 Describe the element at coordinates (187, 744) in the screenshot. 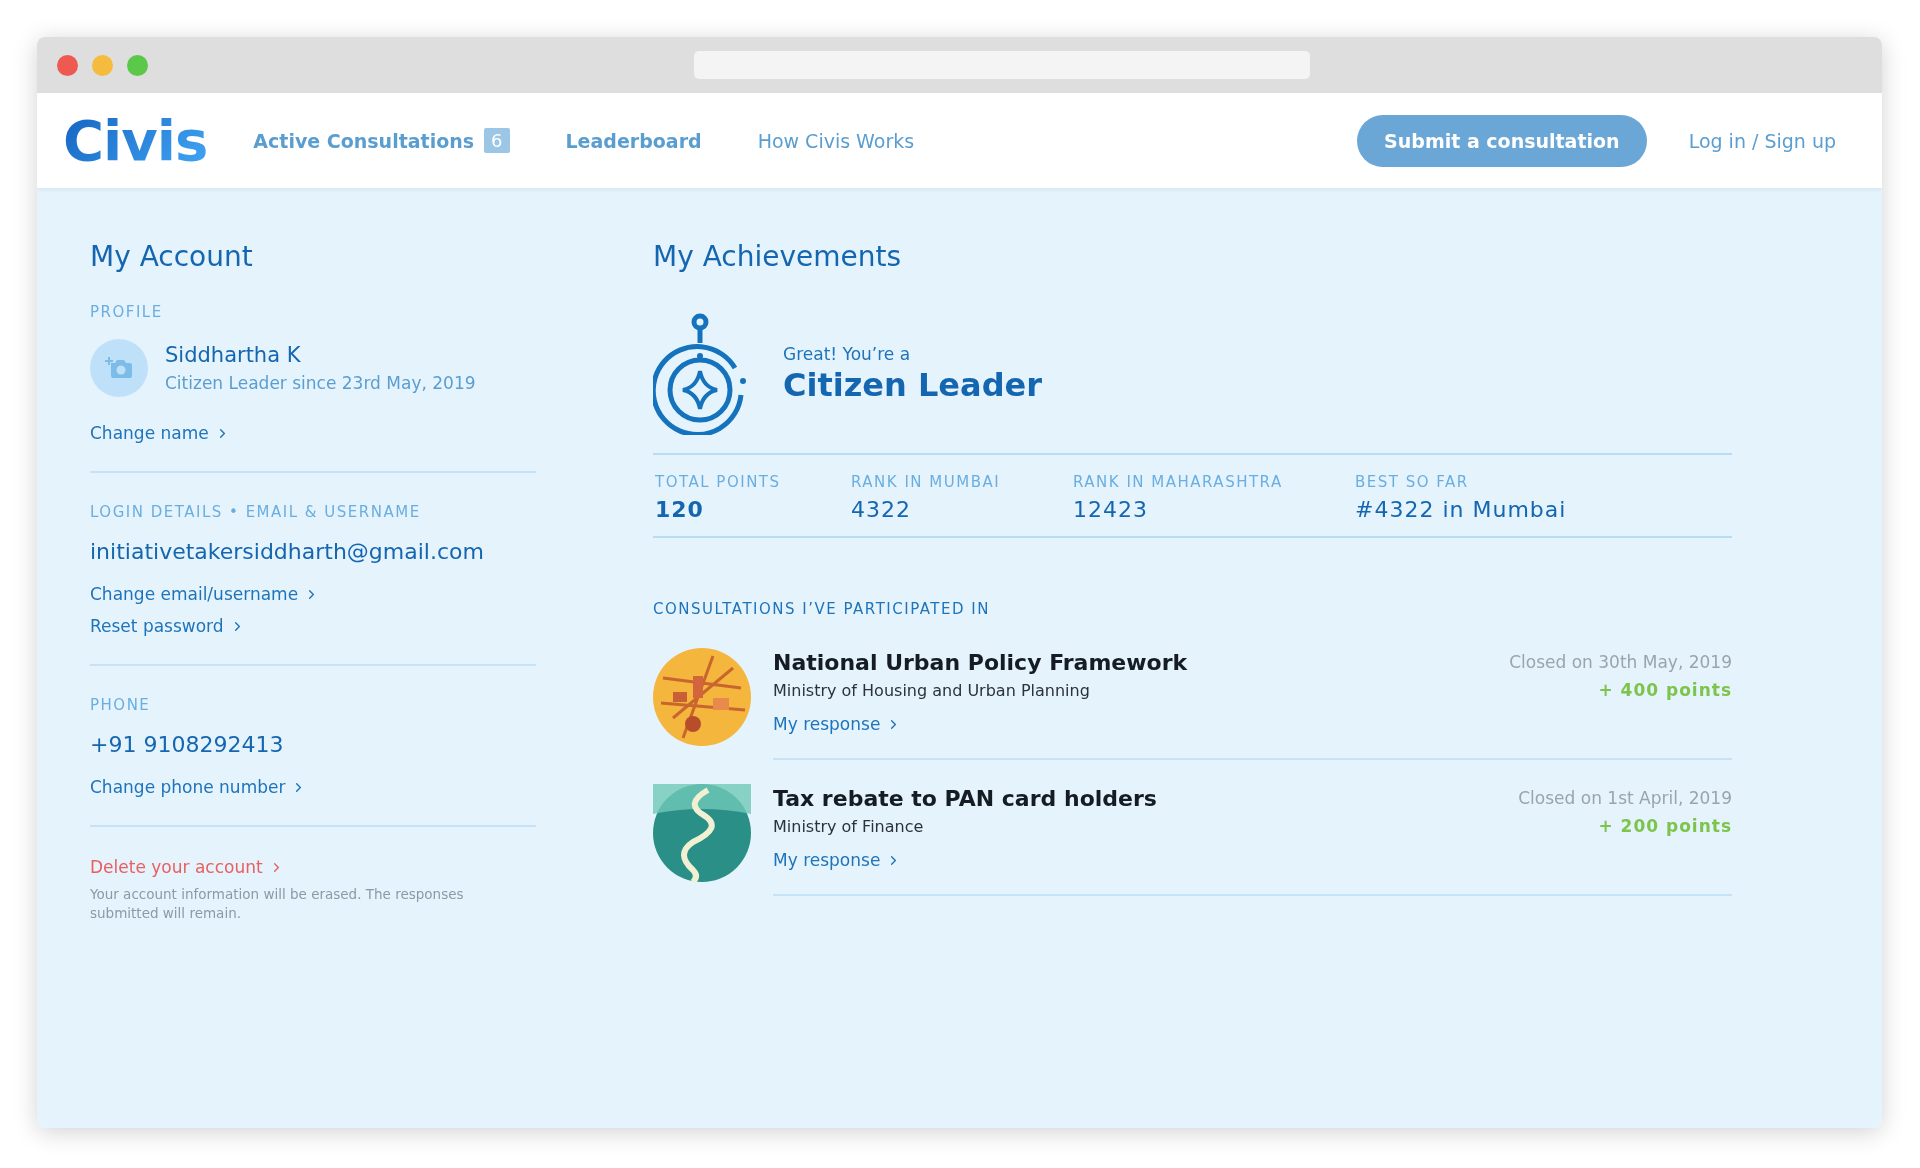

I see `phone-number: +91 9108292413` at that location.